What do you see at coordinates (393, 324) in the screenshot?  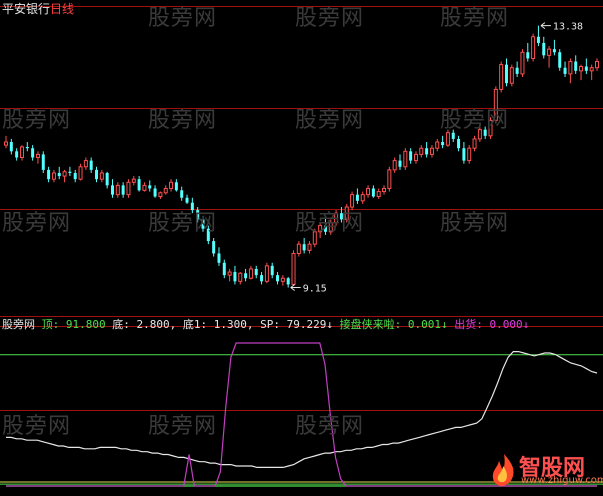 I see `ind-buy-signal: 接盘侠来啦: 0.001↓` at bounding box center [393, 324].